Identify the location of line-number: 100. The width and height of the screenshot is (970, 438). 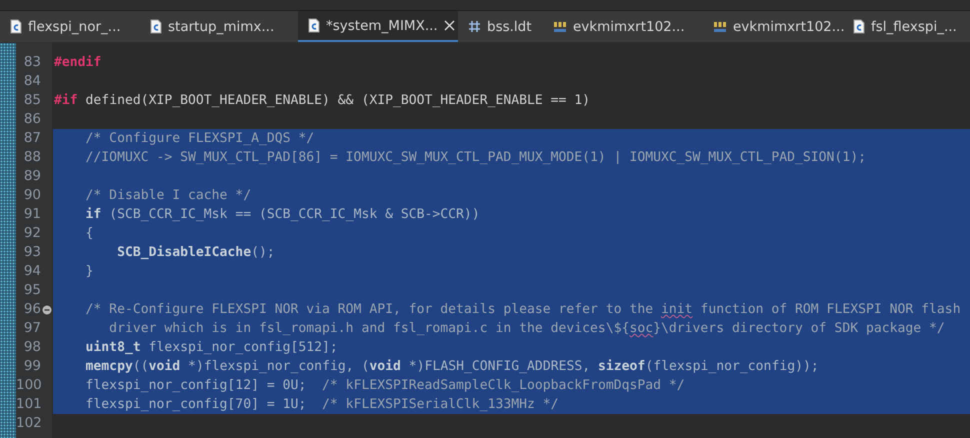
(28, 385).